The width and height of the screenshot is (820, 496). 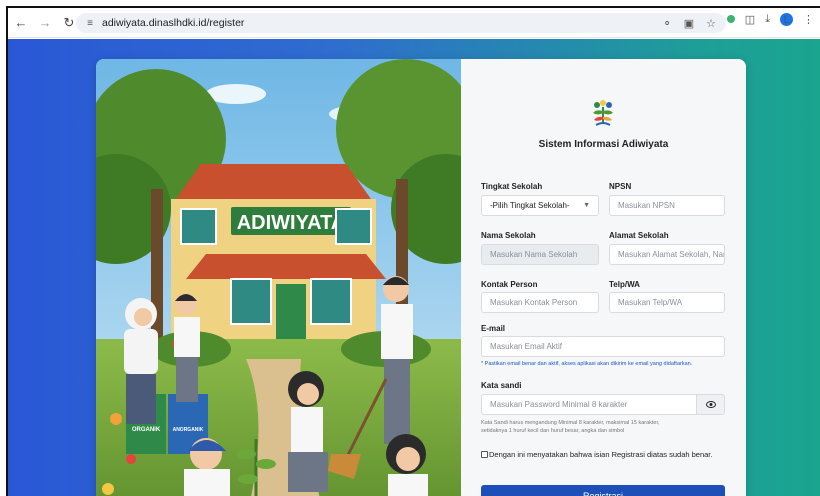 I want to click on eye-icon, so click(x=710, y=404).